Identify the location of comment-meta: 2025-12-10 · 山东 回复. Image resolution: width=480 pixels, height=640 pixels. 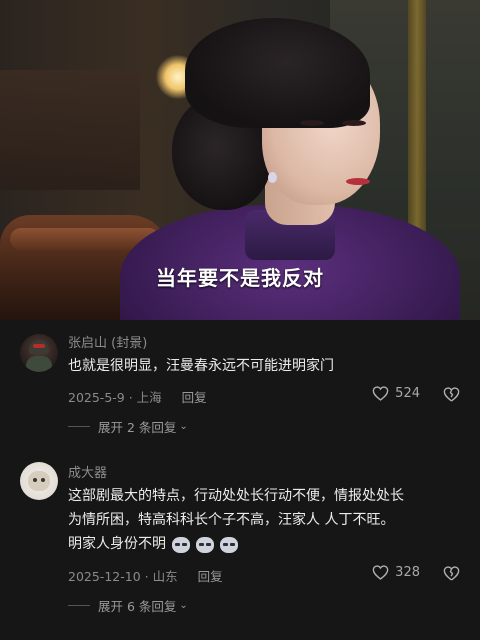
(145, 575).